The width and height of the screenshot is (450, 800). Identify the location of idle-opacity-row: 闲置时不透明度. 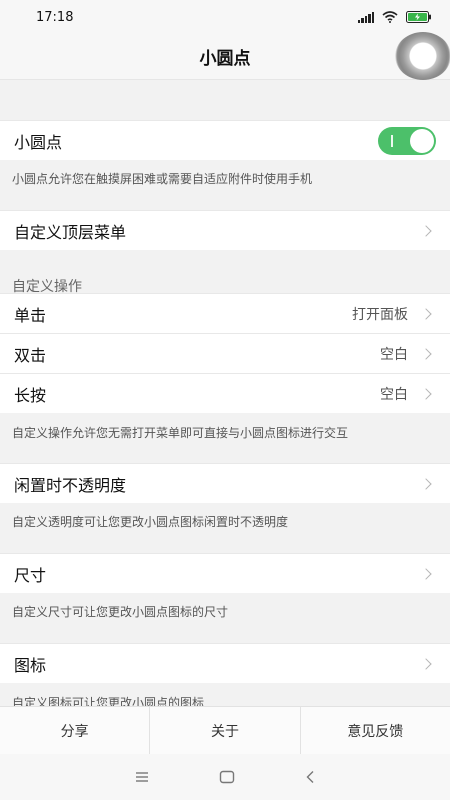
(225, 483).